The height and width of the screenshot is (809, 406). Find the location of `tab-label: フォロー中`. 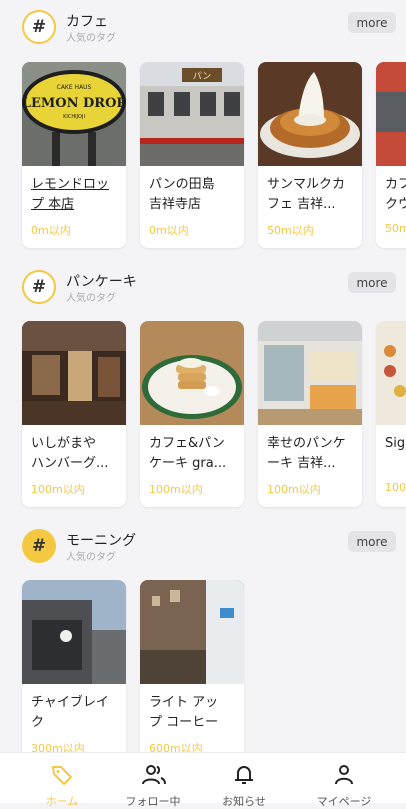

tab-label: フォロー中 is located at coordinates (153, 801).